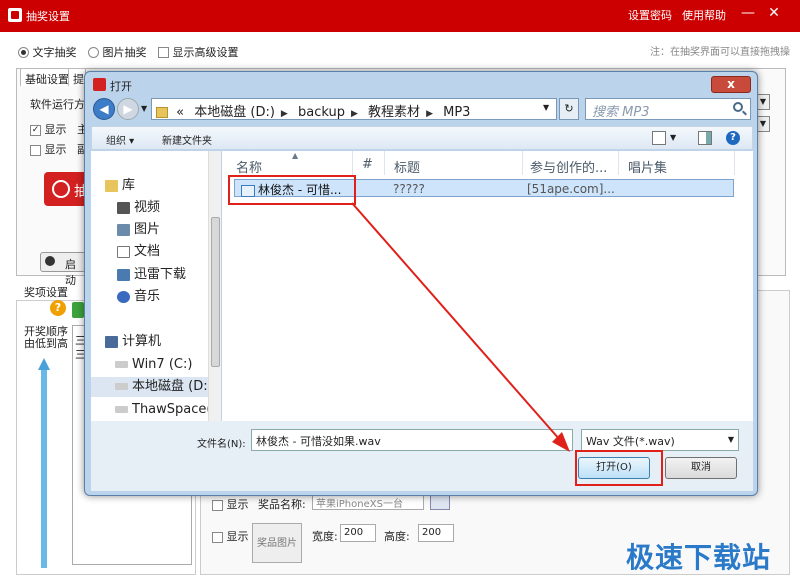 Image resolution: width=800 pixels, height=583 pixels. I want to click on video-icon, so click(123, 207).